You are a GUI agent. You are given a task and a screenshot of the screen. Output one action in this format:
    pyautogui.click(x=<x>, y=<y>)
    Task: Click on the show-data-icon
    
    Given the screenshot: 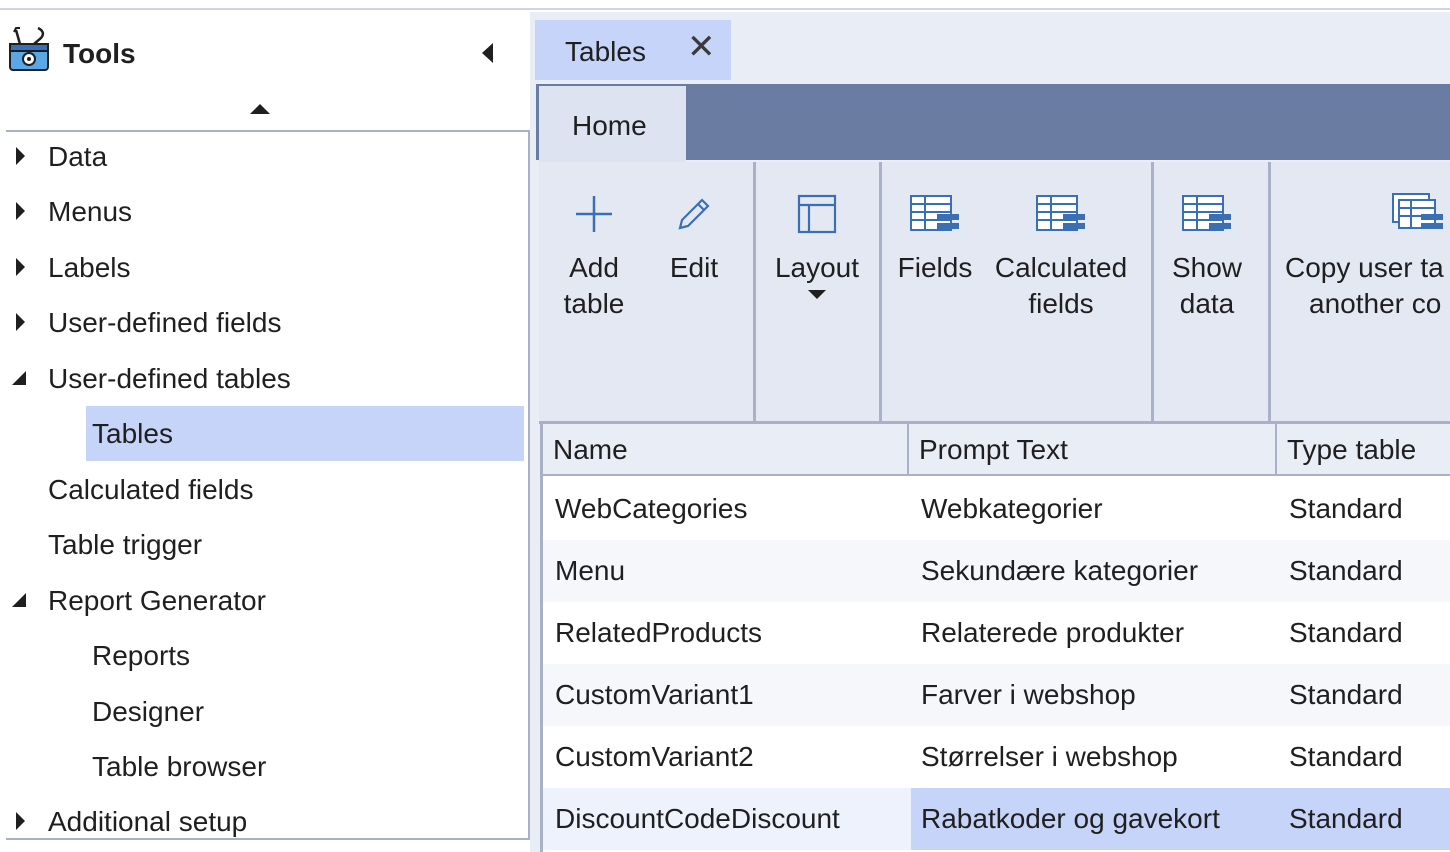 What is the action you would take?
    pyautogui.click(x=1206, y=213)
    